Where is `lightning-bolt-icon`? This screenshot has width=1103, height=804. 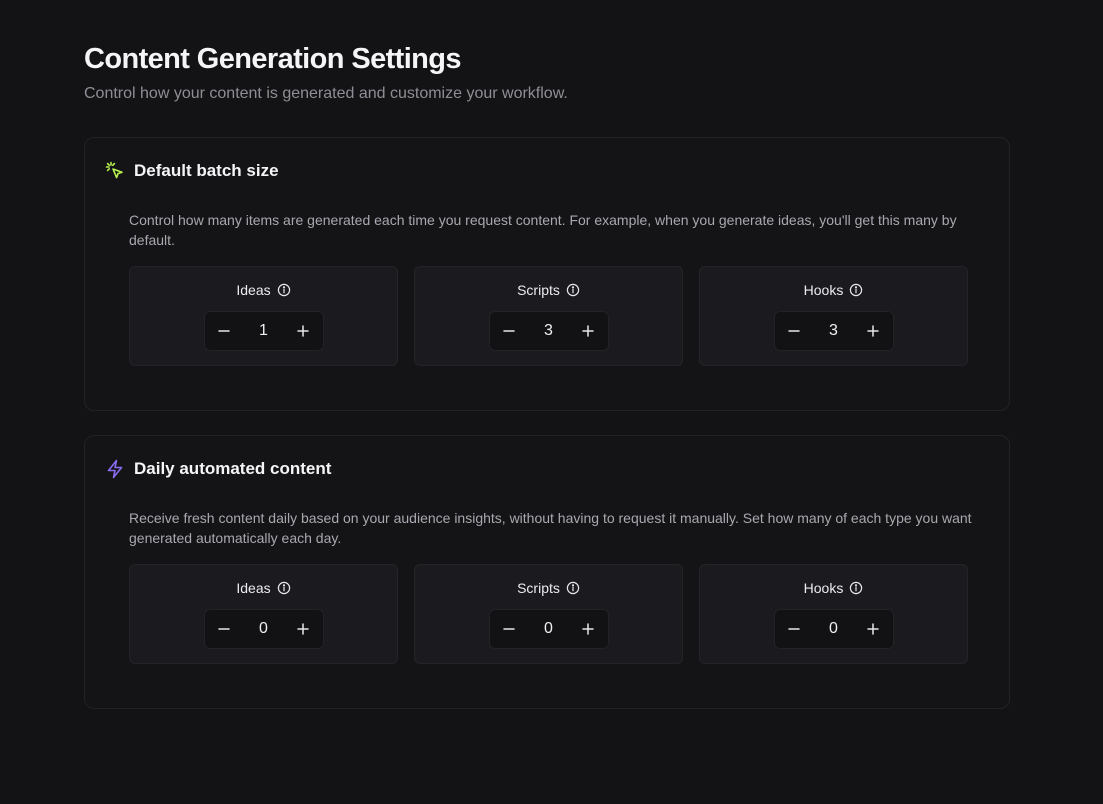
lightning-bolt-icon is located at coordinates (115, 469).